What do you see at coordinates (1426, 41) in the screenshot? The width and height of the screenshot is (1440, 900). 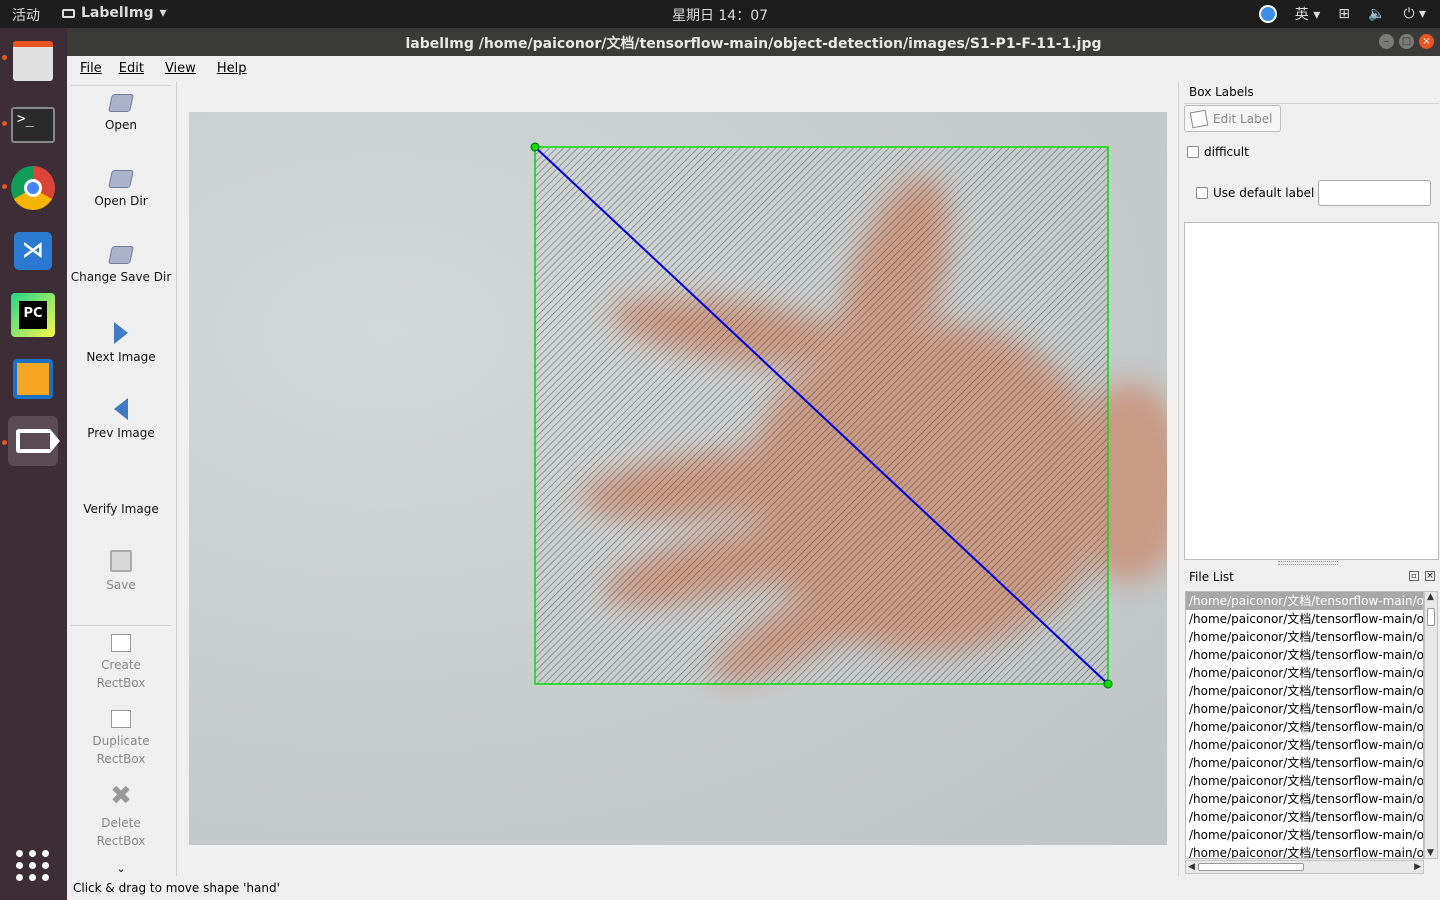 I see `close-icon: ×` at bounding box center [1426, 41].